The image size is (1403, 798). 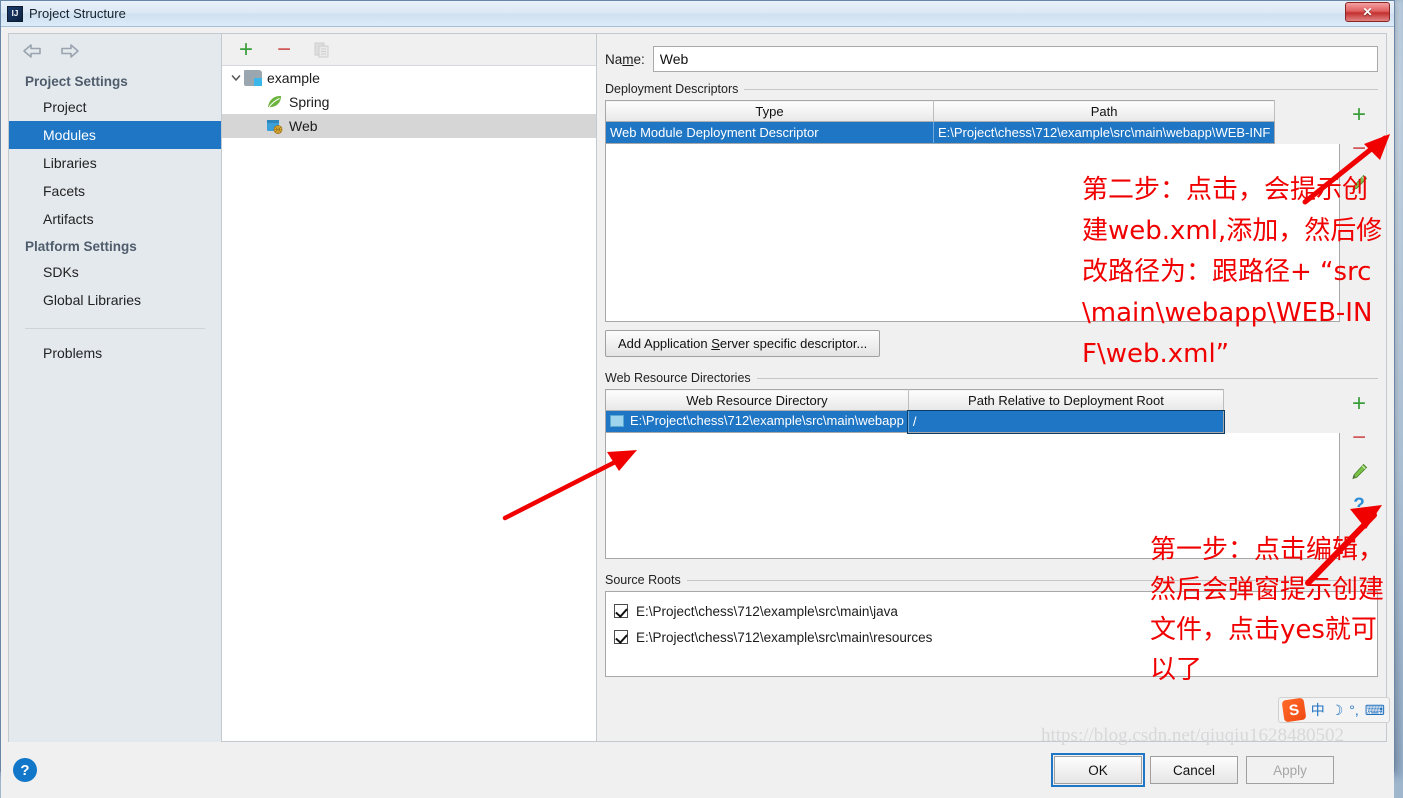 I want to click on web-module-icon, so click(x=275, y=126).